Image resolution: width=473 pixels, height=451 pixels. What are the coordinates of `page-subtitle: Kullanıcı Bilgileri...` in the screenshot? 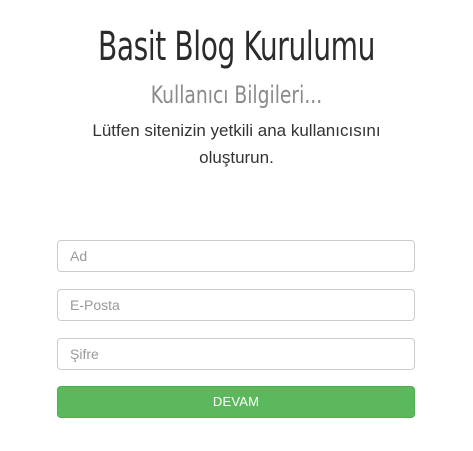 It's located at (236, 95).